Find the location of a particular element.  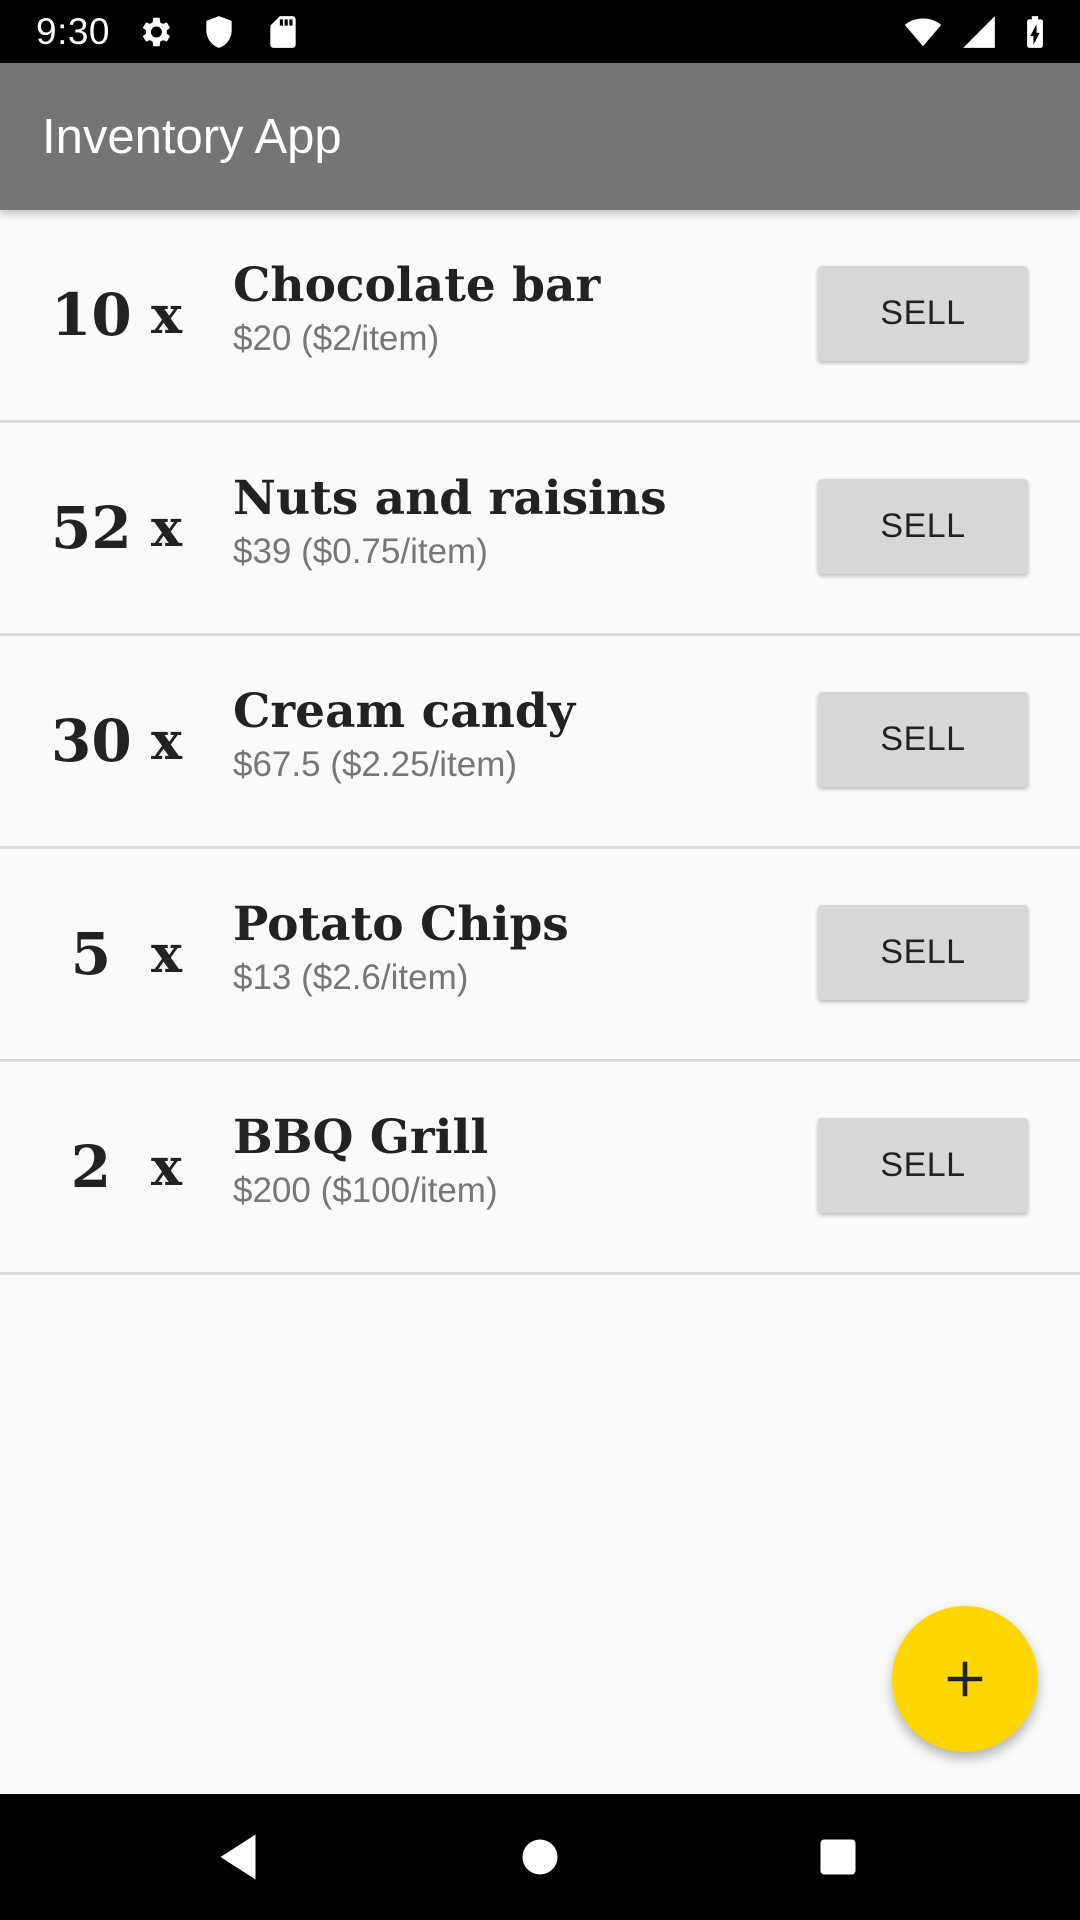

home-icon is located at coordinates (540, 1857).